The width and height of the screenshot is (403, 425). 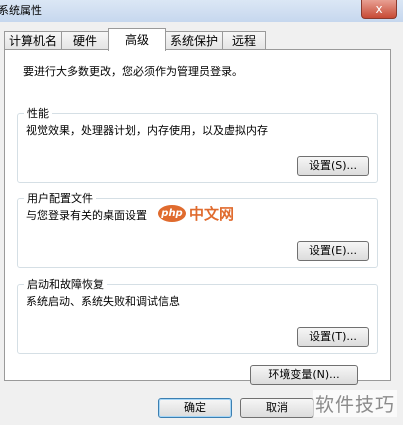 What do you see at coordinates (379, 9) in the screenshot?
I see `close-icon: x` at bounding box center [379, 9].